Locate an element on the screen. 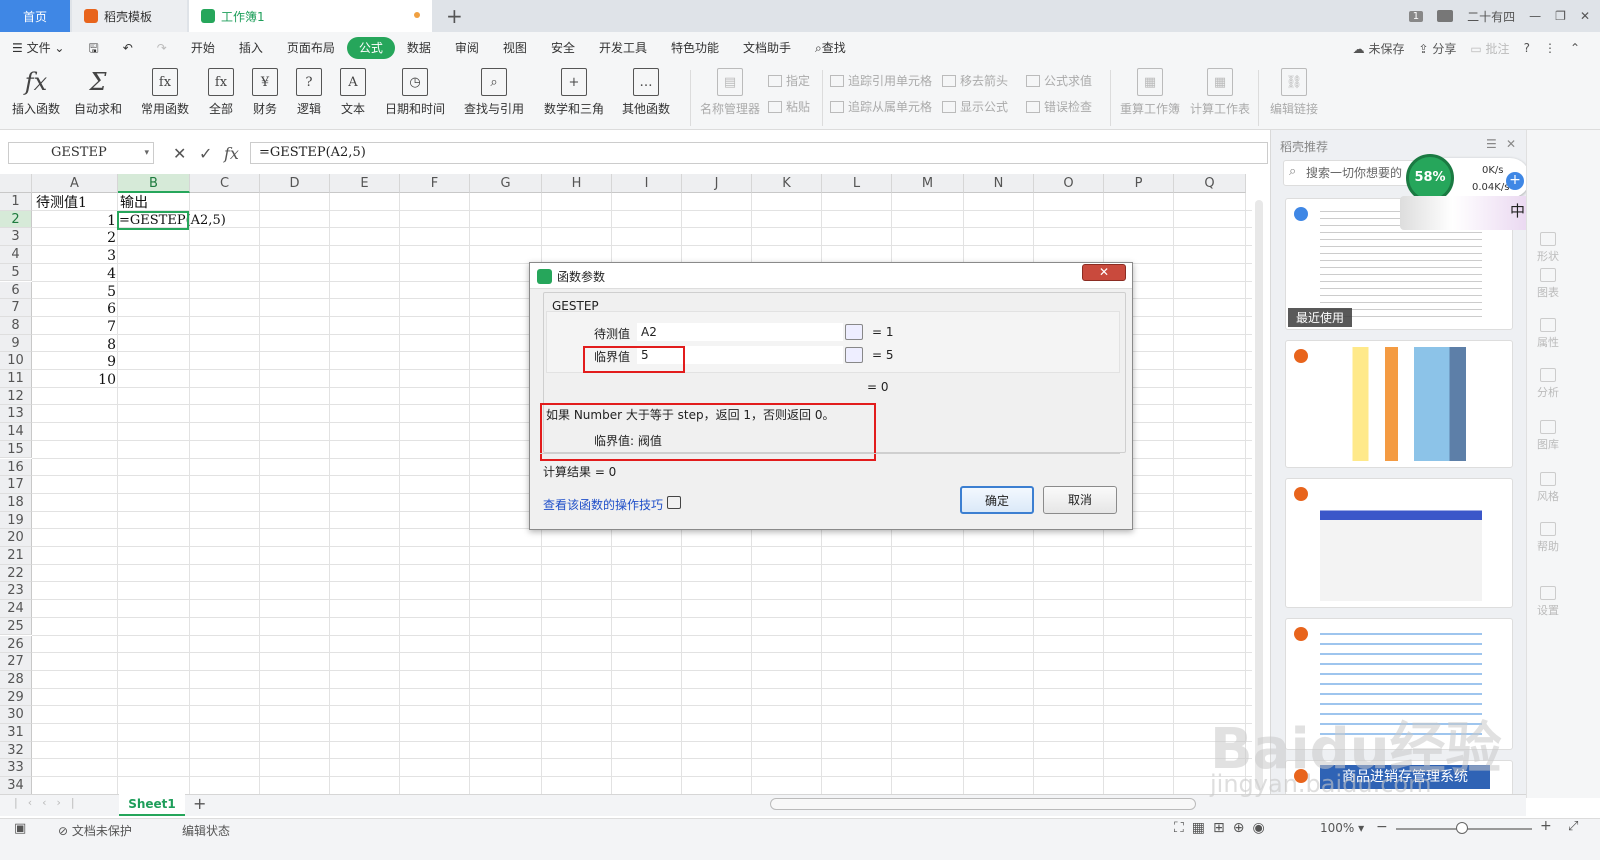  column-header: L is located at coordinates (857, 183).